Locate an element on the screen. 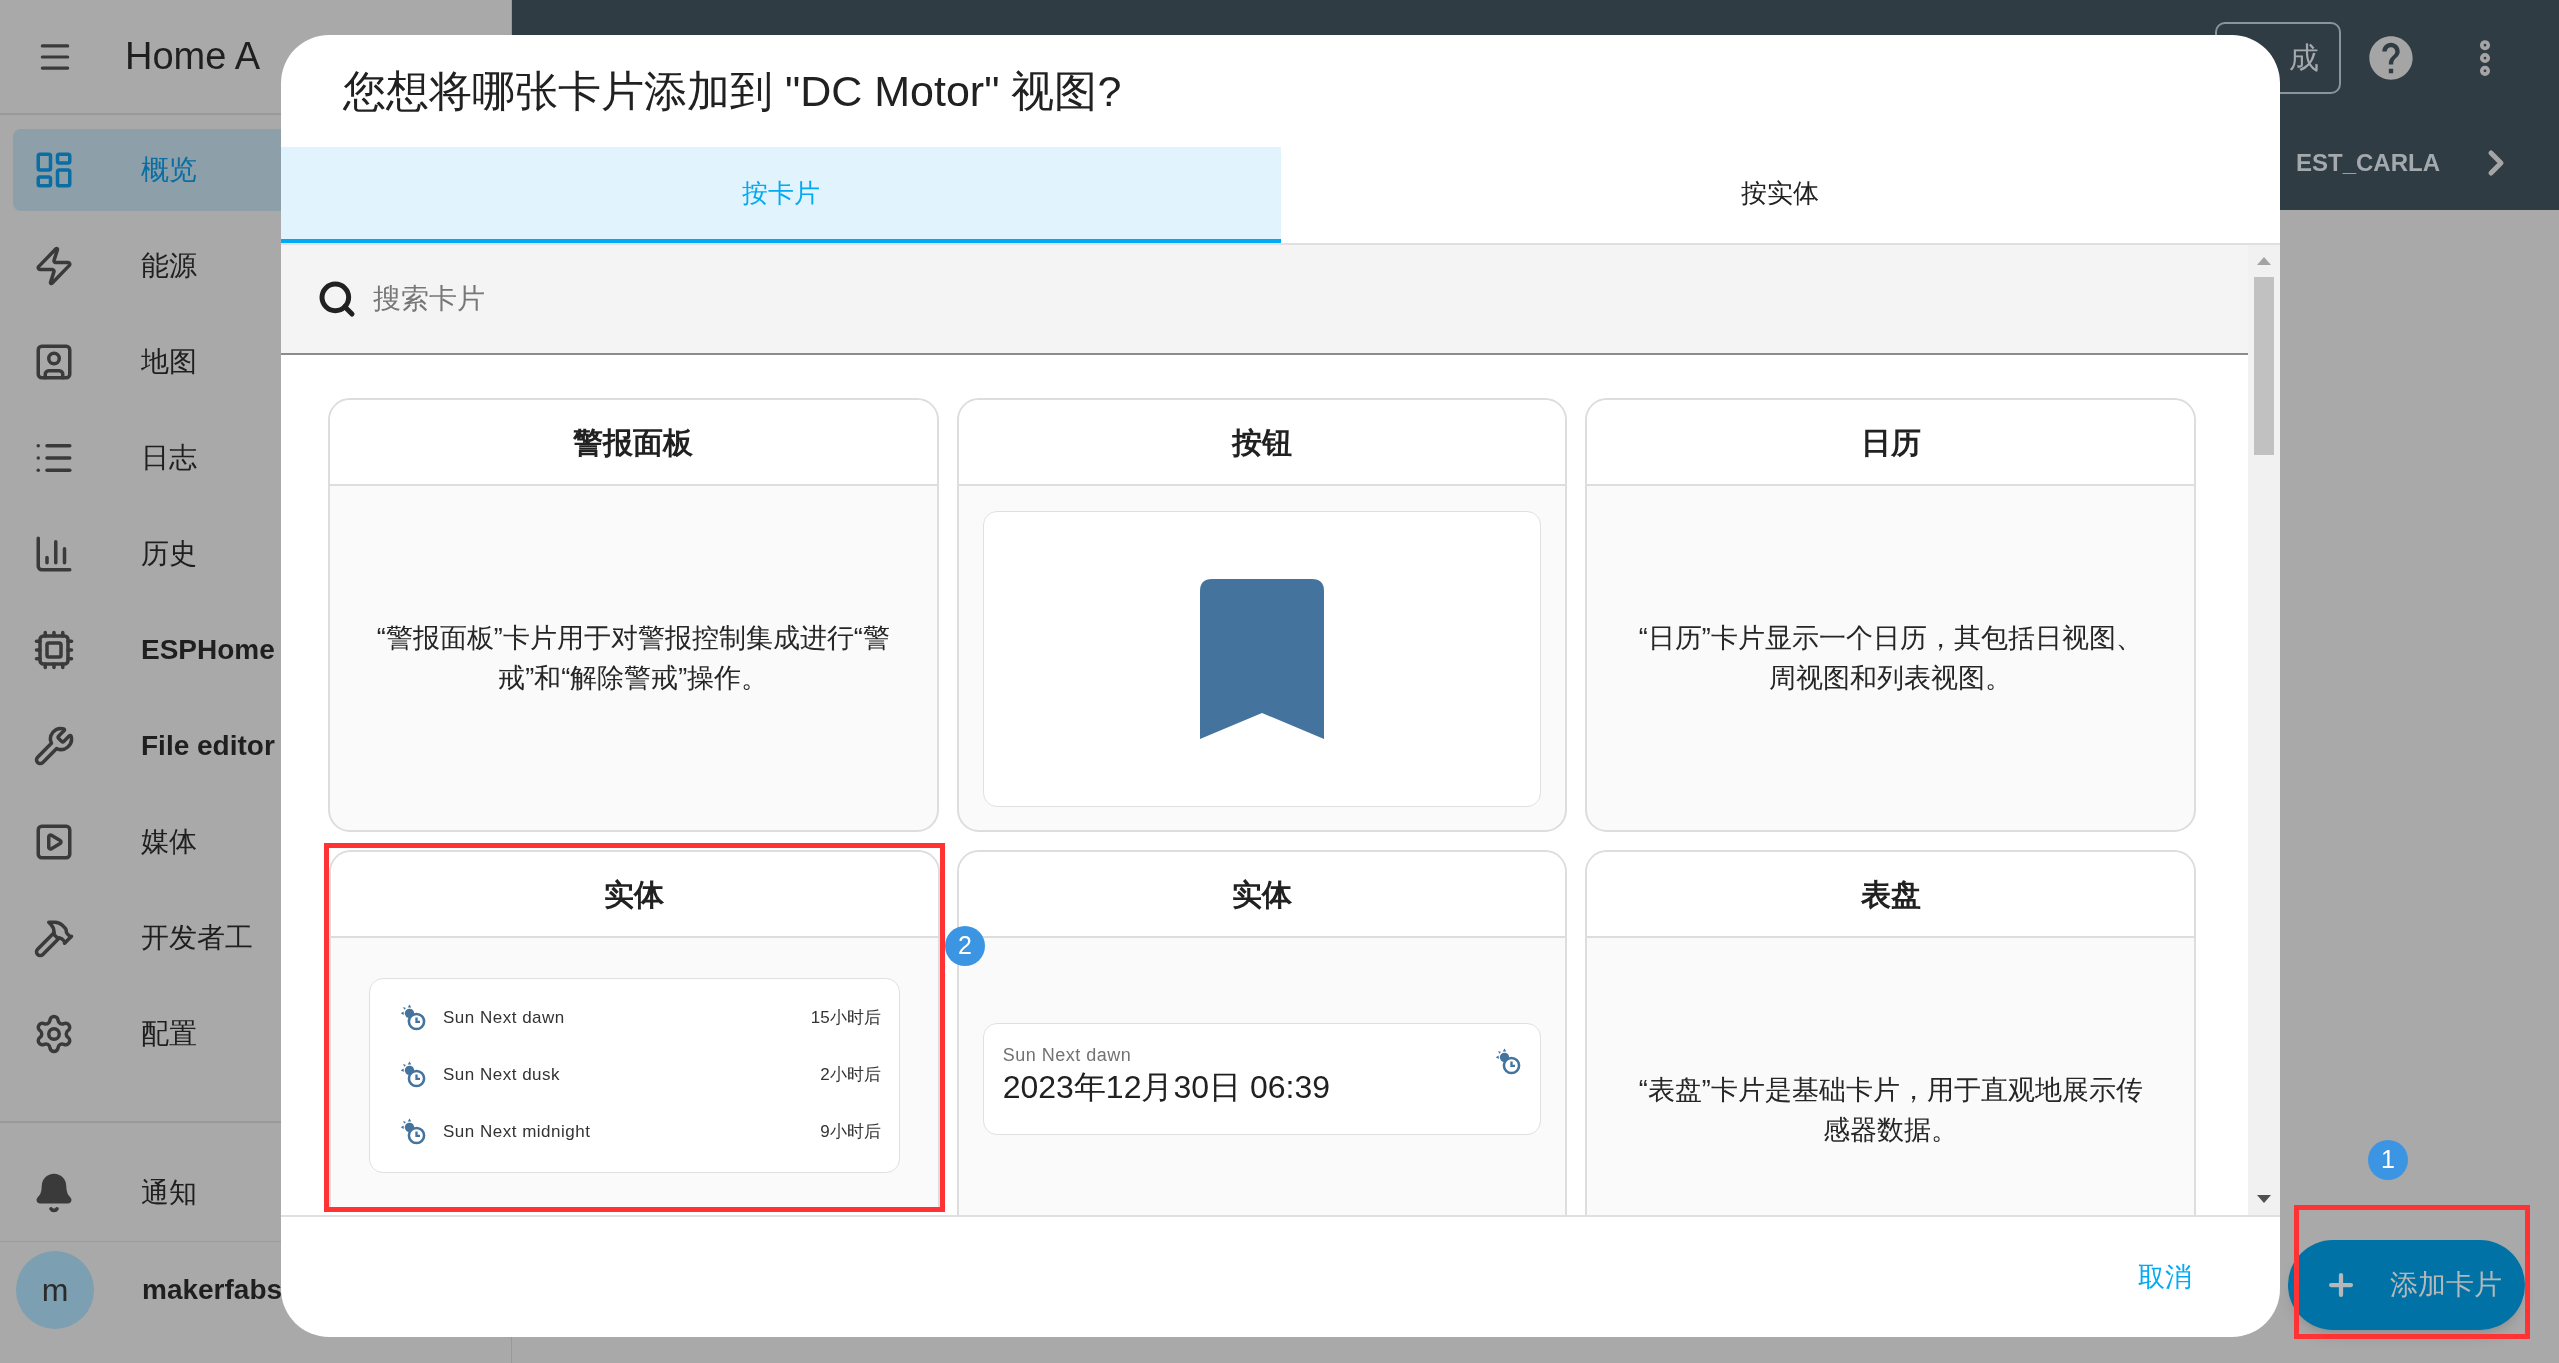 This screenshot has width=2559, height=1363. sidebar-label: 媒体 is located at coordinates (169, 842).